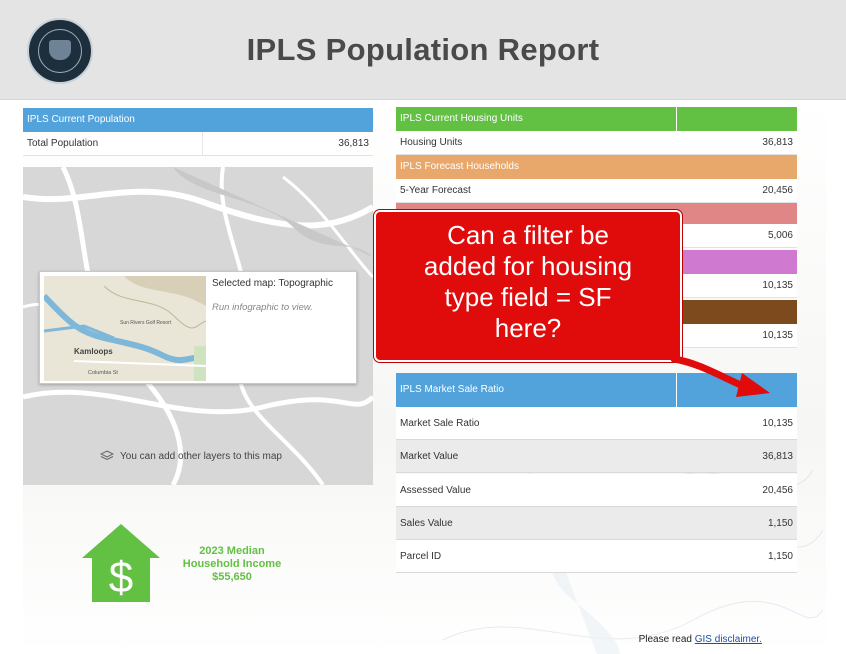 This screenshot has width=846, height=654. I want to click on housing-units-label: Housing Units, so click(431, 142).